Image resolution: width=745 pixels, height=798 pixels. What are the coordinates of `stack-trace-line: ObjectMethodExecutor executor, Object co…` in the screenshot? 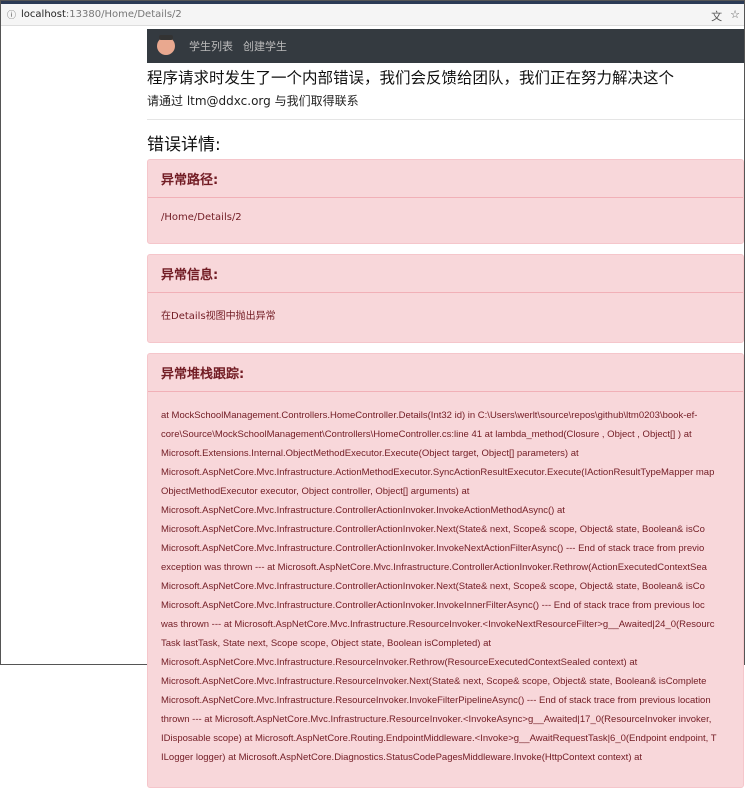 It's located at (315, 491).